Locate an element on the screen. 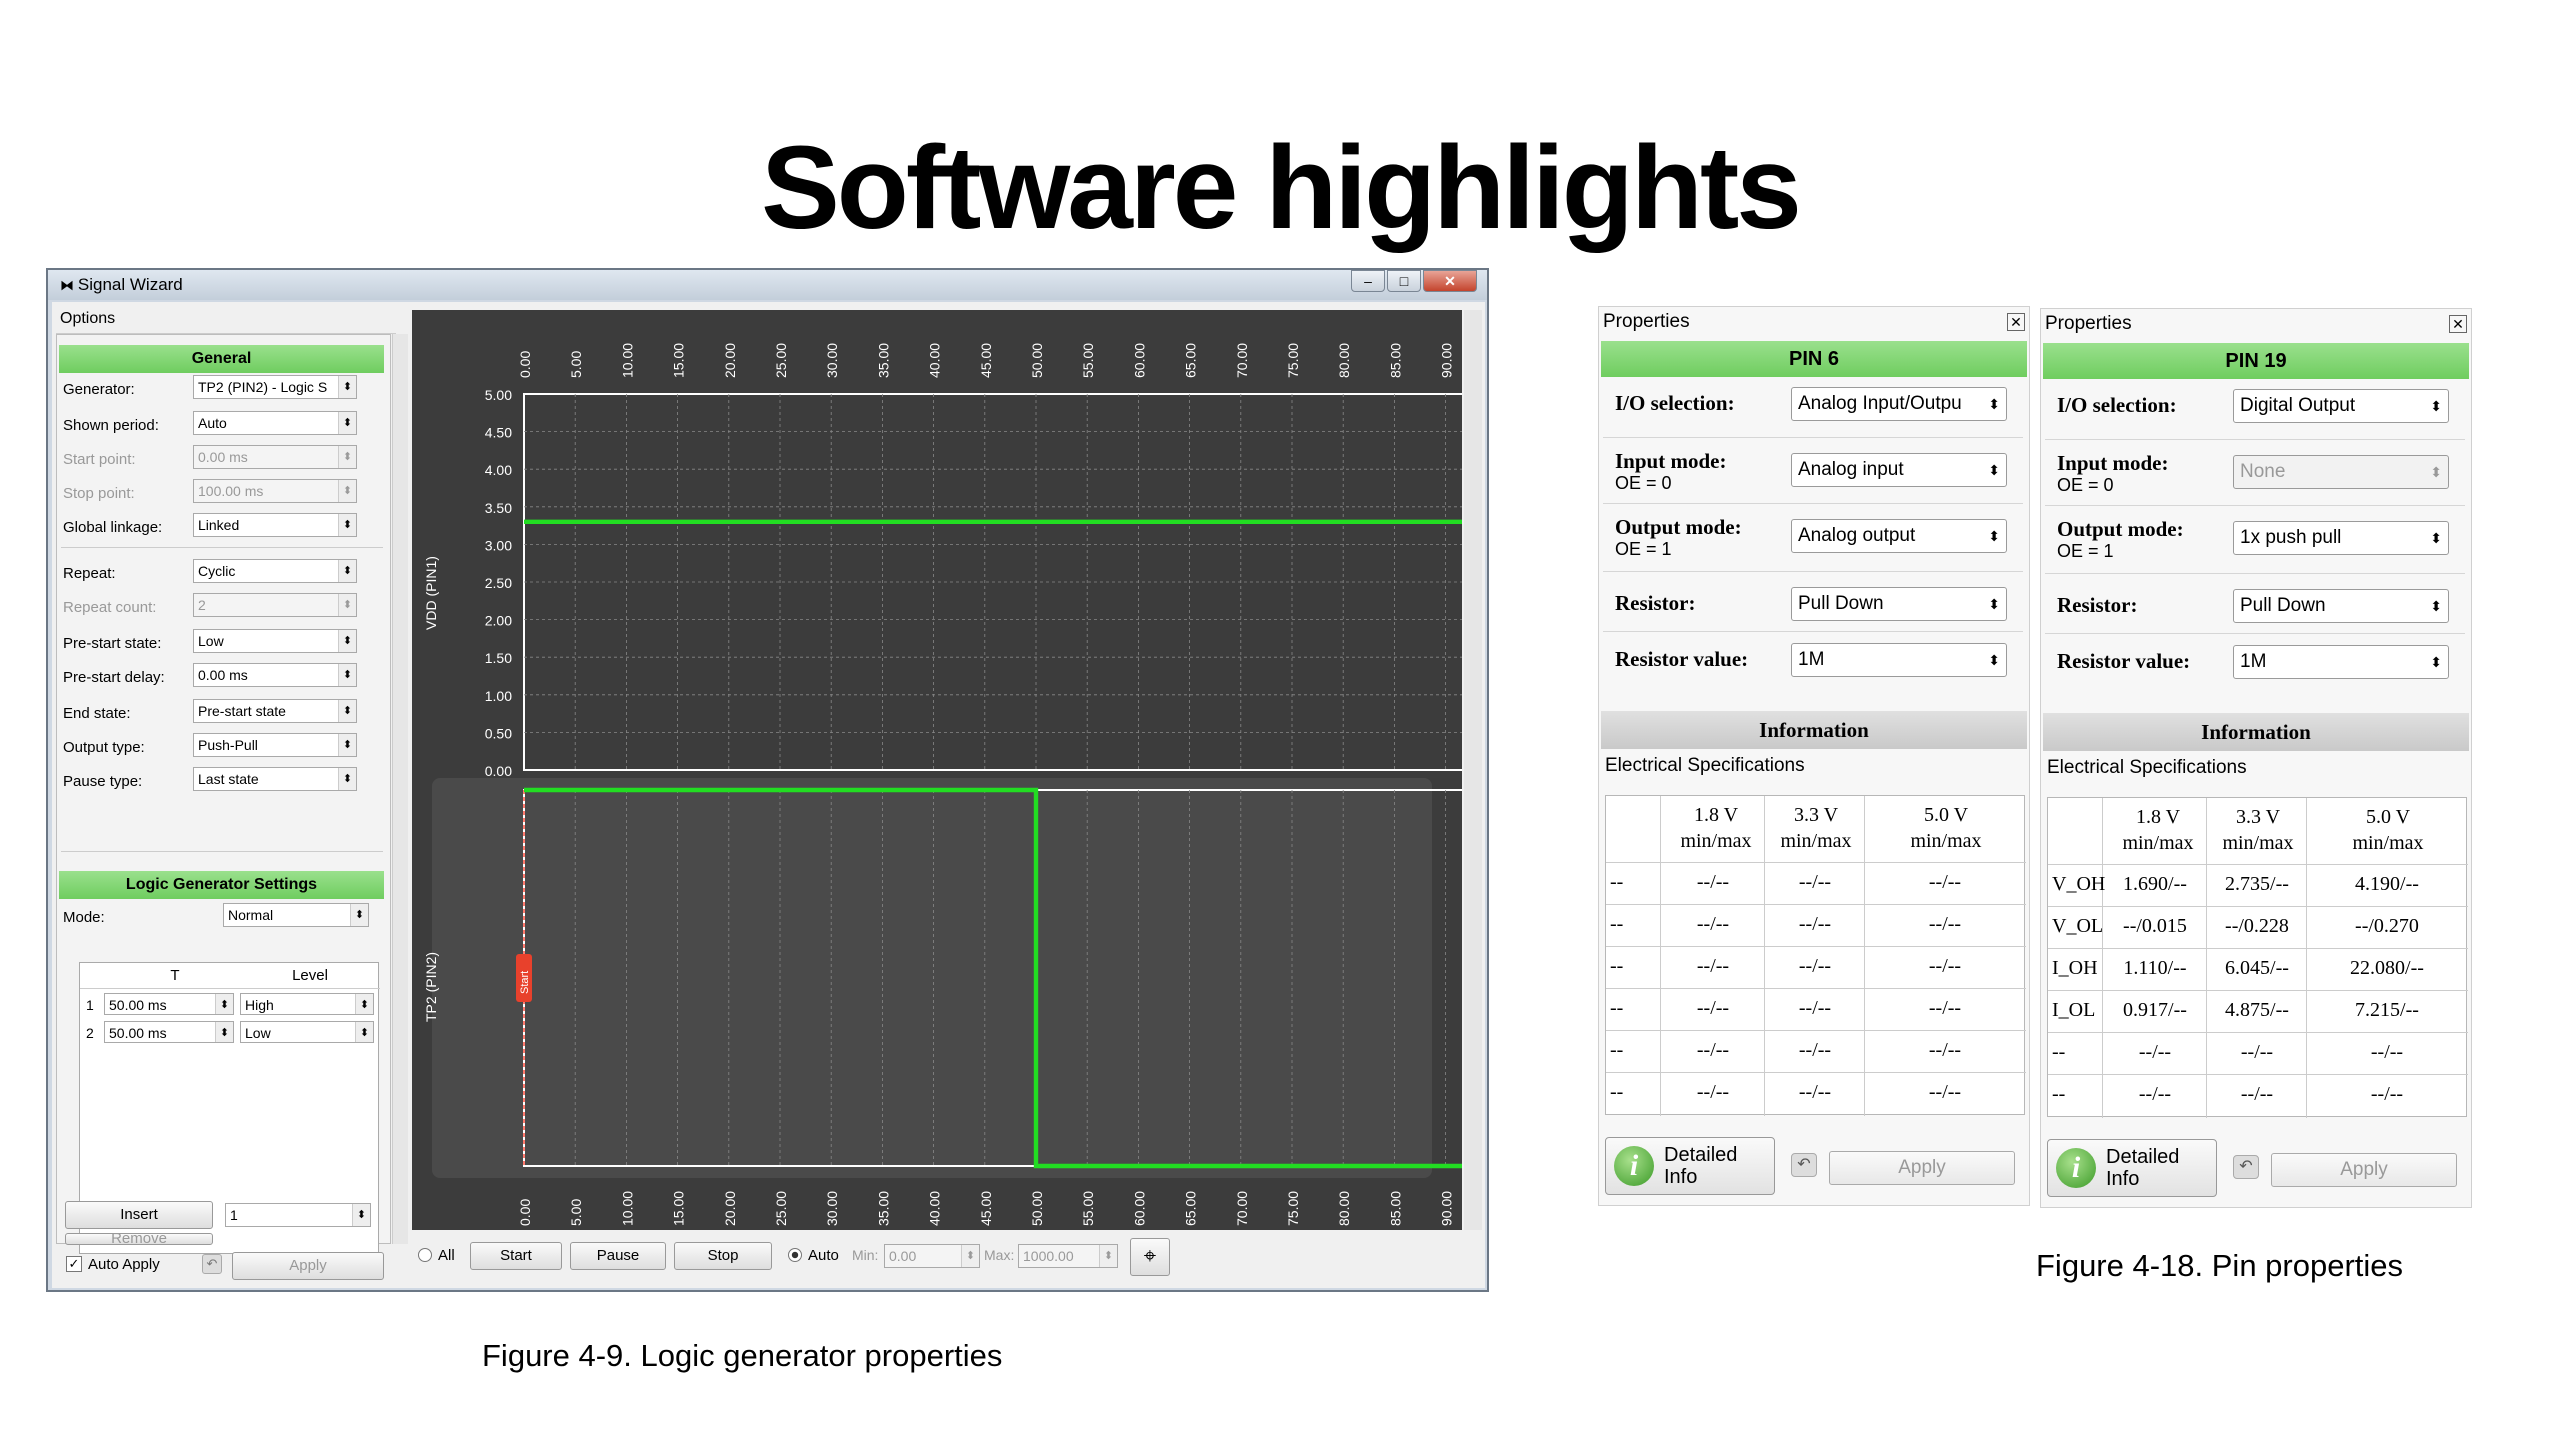 Image resolution: width=2560 pixels, height=1440 pixels. io-selection-select: Digital Output ⬍ is located at coordinates (2341, 406).